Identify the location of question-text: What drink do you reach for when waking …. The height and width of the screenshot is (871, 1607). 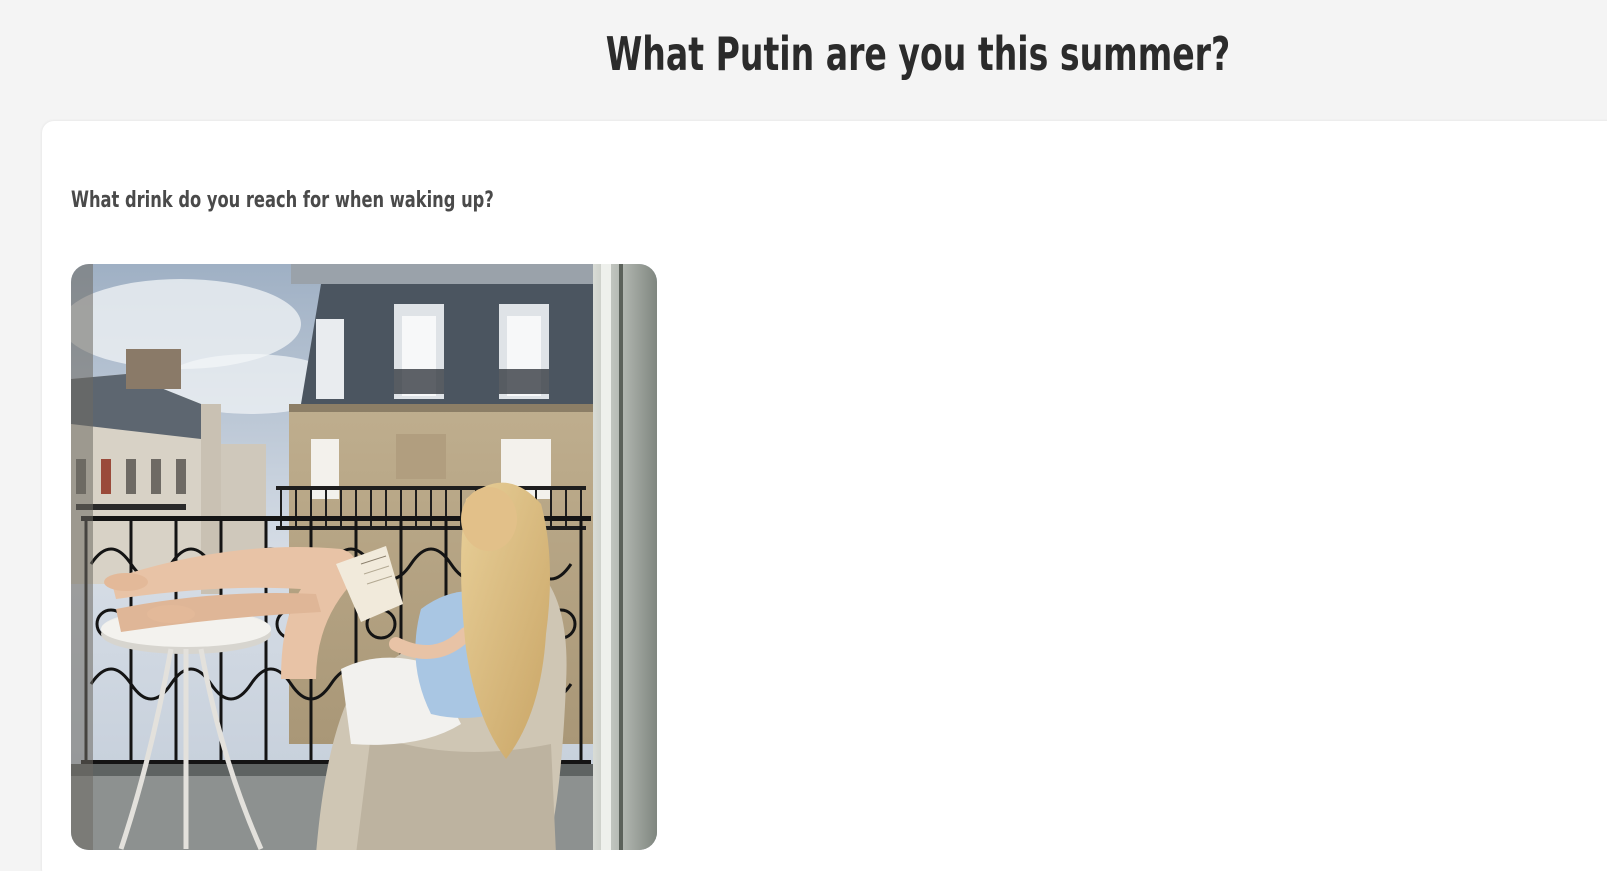
(282, 200).